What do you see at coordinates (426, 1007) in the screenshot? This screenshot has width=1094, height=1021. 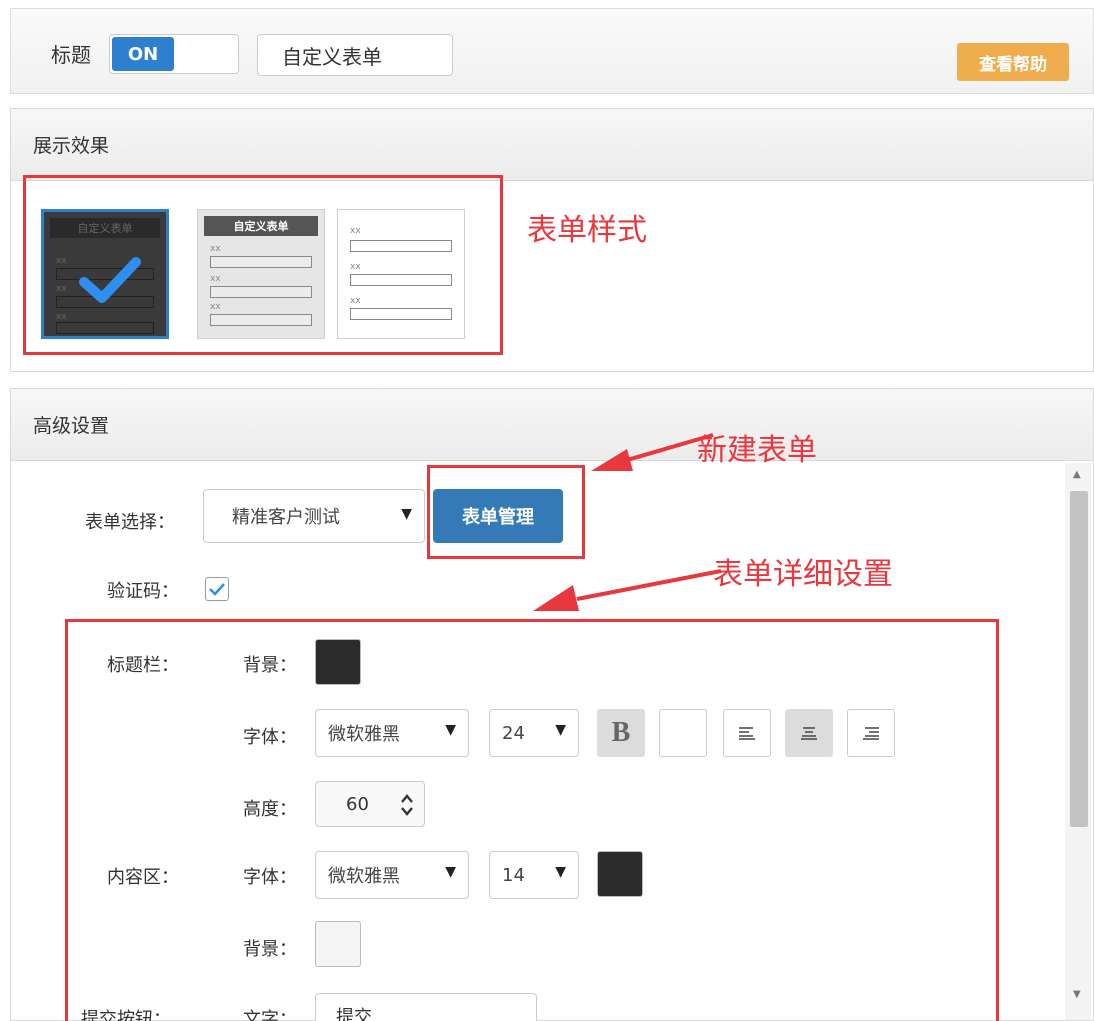 I see `submit-text-input: 提交` at bounding box center [426, 1007].